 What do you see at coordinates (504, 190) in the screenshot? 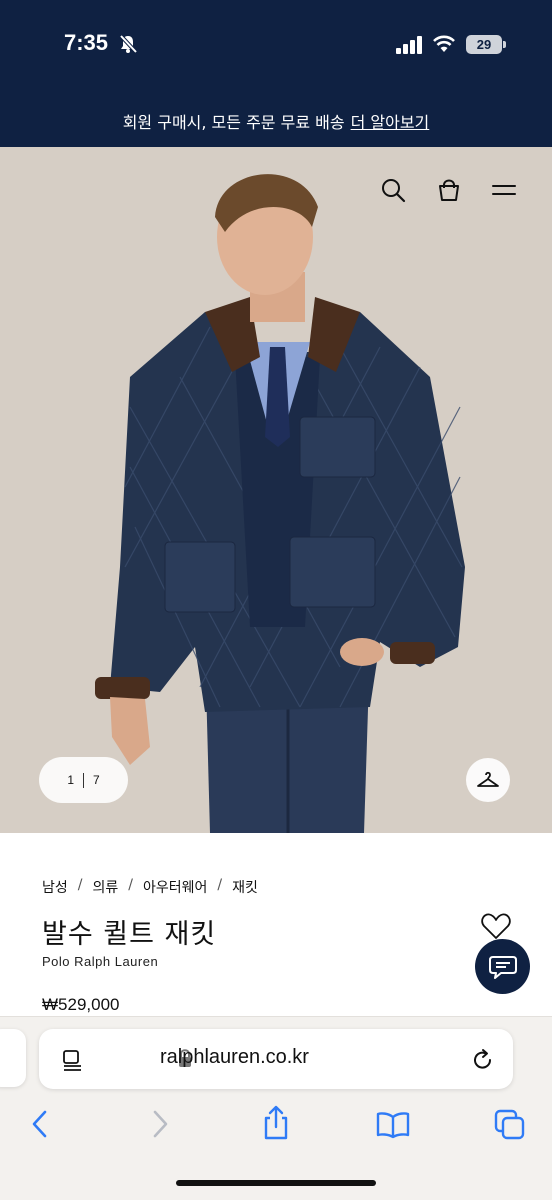
I see `menu-icon` at bounding box center [504, 190].